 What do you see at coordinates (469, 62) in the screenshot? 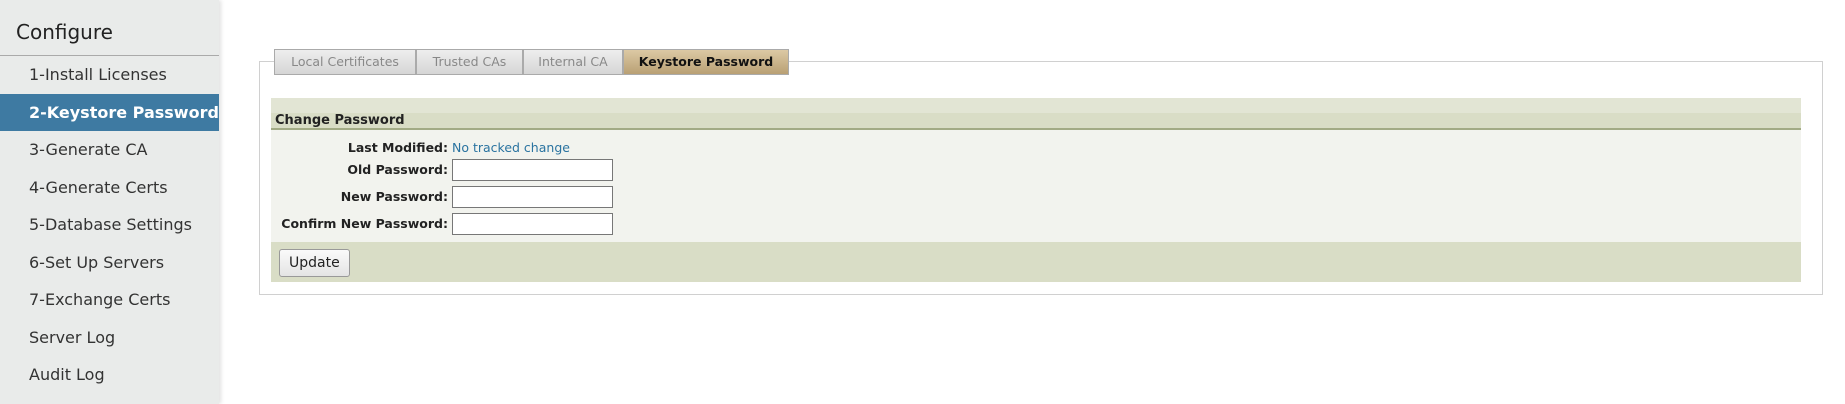
I see `tab-trusted-cas: Trusted CAs` at bounding box center [469, 62].